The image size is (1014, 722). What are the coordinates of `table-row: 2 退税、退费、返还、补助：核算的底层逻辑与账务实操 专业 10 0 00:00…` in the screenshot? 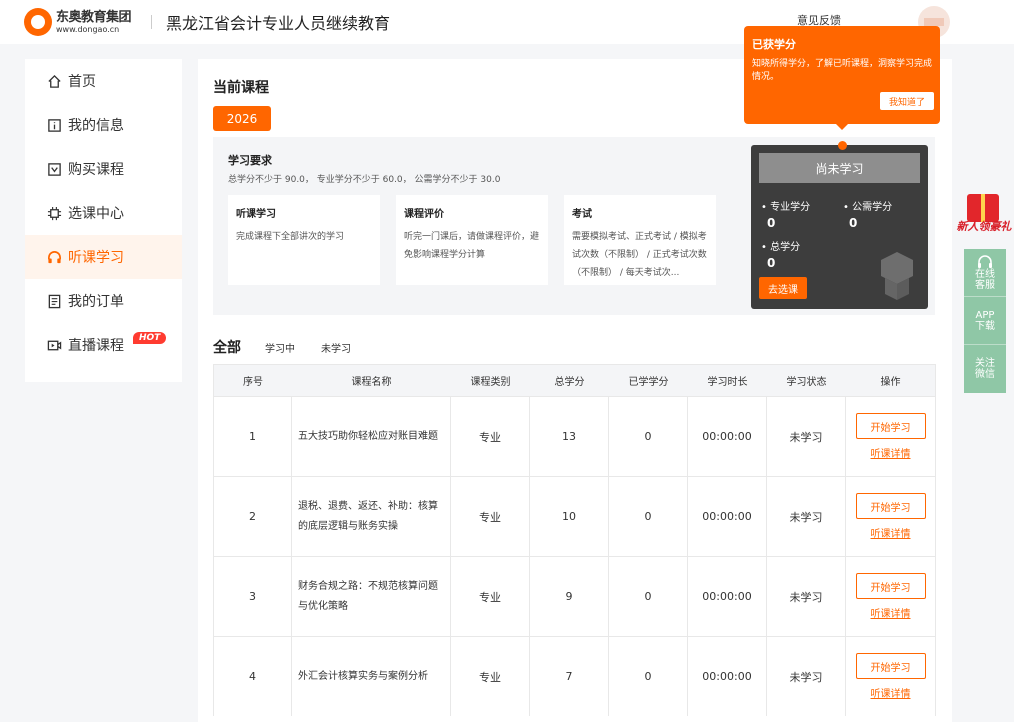 It's located at (574, 516).